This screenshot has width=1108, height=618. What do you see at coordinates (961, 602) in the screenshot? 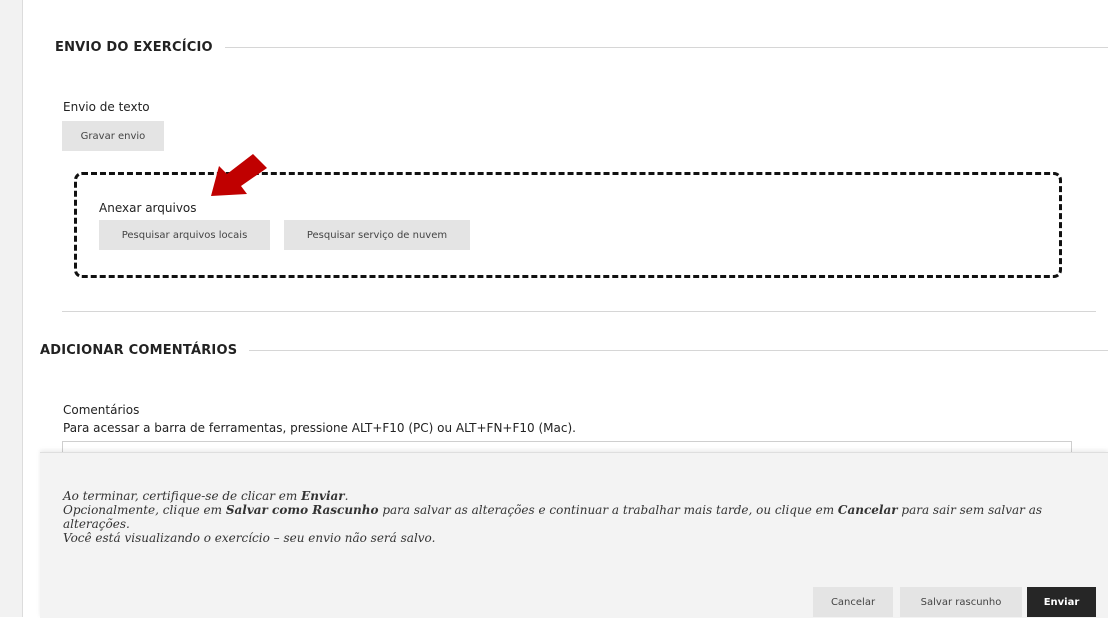
I see `save-draft-button: Salvar rascunho` at bounding box center [961, 602].